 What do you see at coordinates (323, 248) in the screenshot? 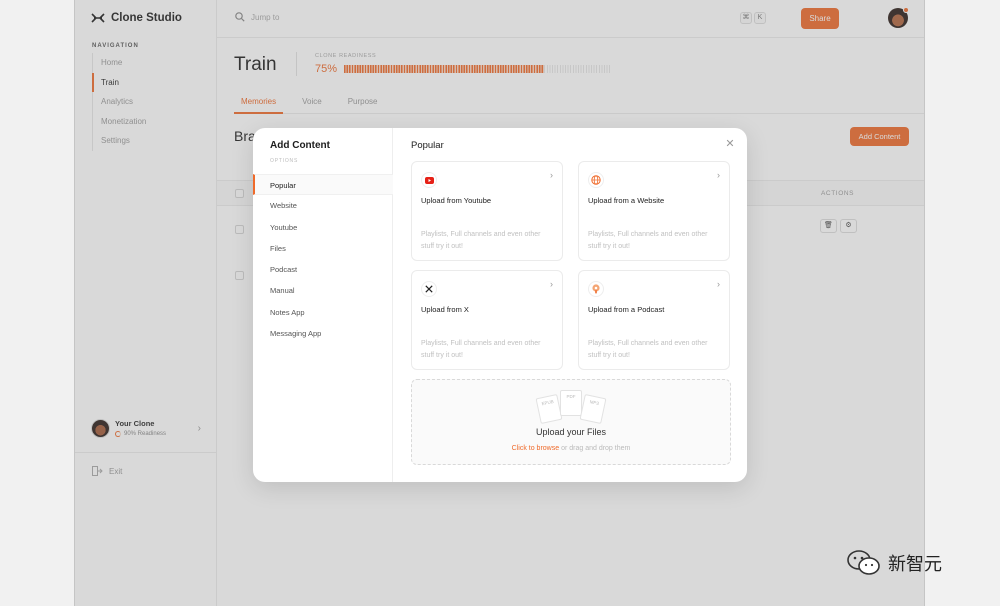
I see `option-files: Files` at bounding box center [323, 248].